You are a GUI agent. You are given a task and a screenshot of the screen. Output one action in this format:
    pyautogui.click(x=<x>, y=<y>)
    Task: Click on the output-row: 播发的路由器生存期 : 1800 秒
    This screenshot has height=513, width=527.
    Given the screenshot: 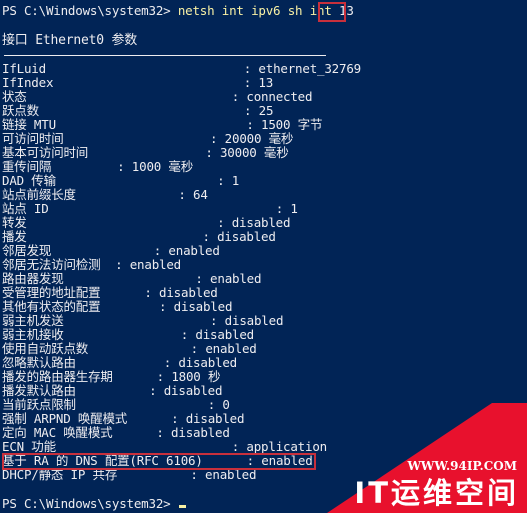 What is the action you would take?
    pyautogui.click(x=111, y=377)
    